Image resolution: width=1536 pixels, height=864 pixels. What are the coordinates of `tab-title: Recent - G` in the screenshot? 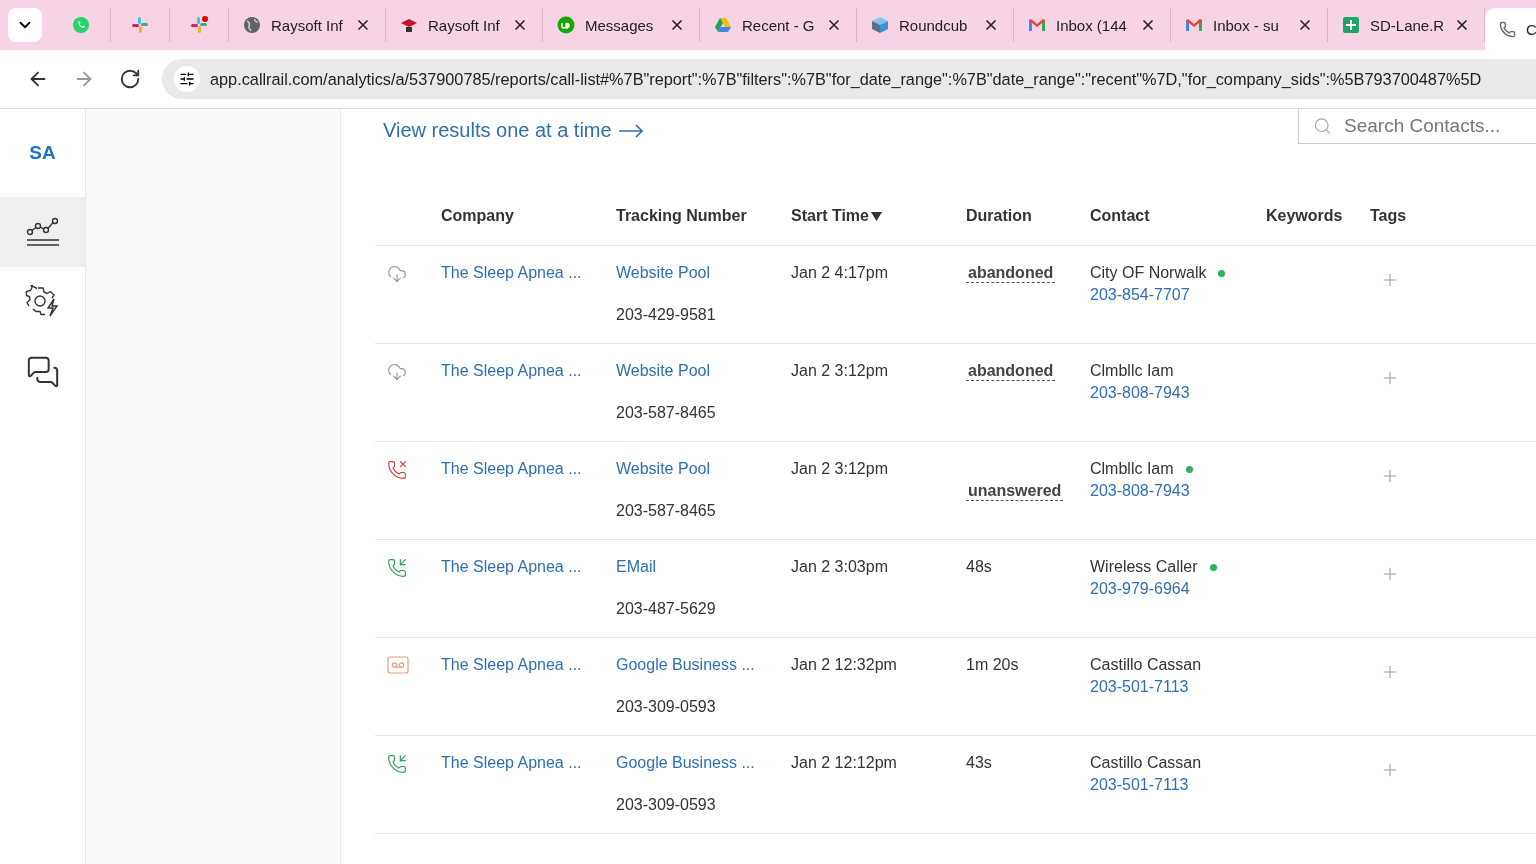 It's located at (779, 25).